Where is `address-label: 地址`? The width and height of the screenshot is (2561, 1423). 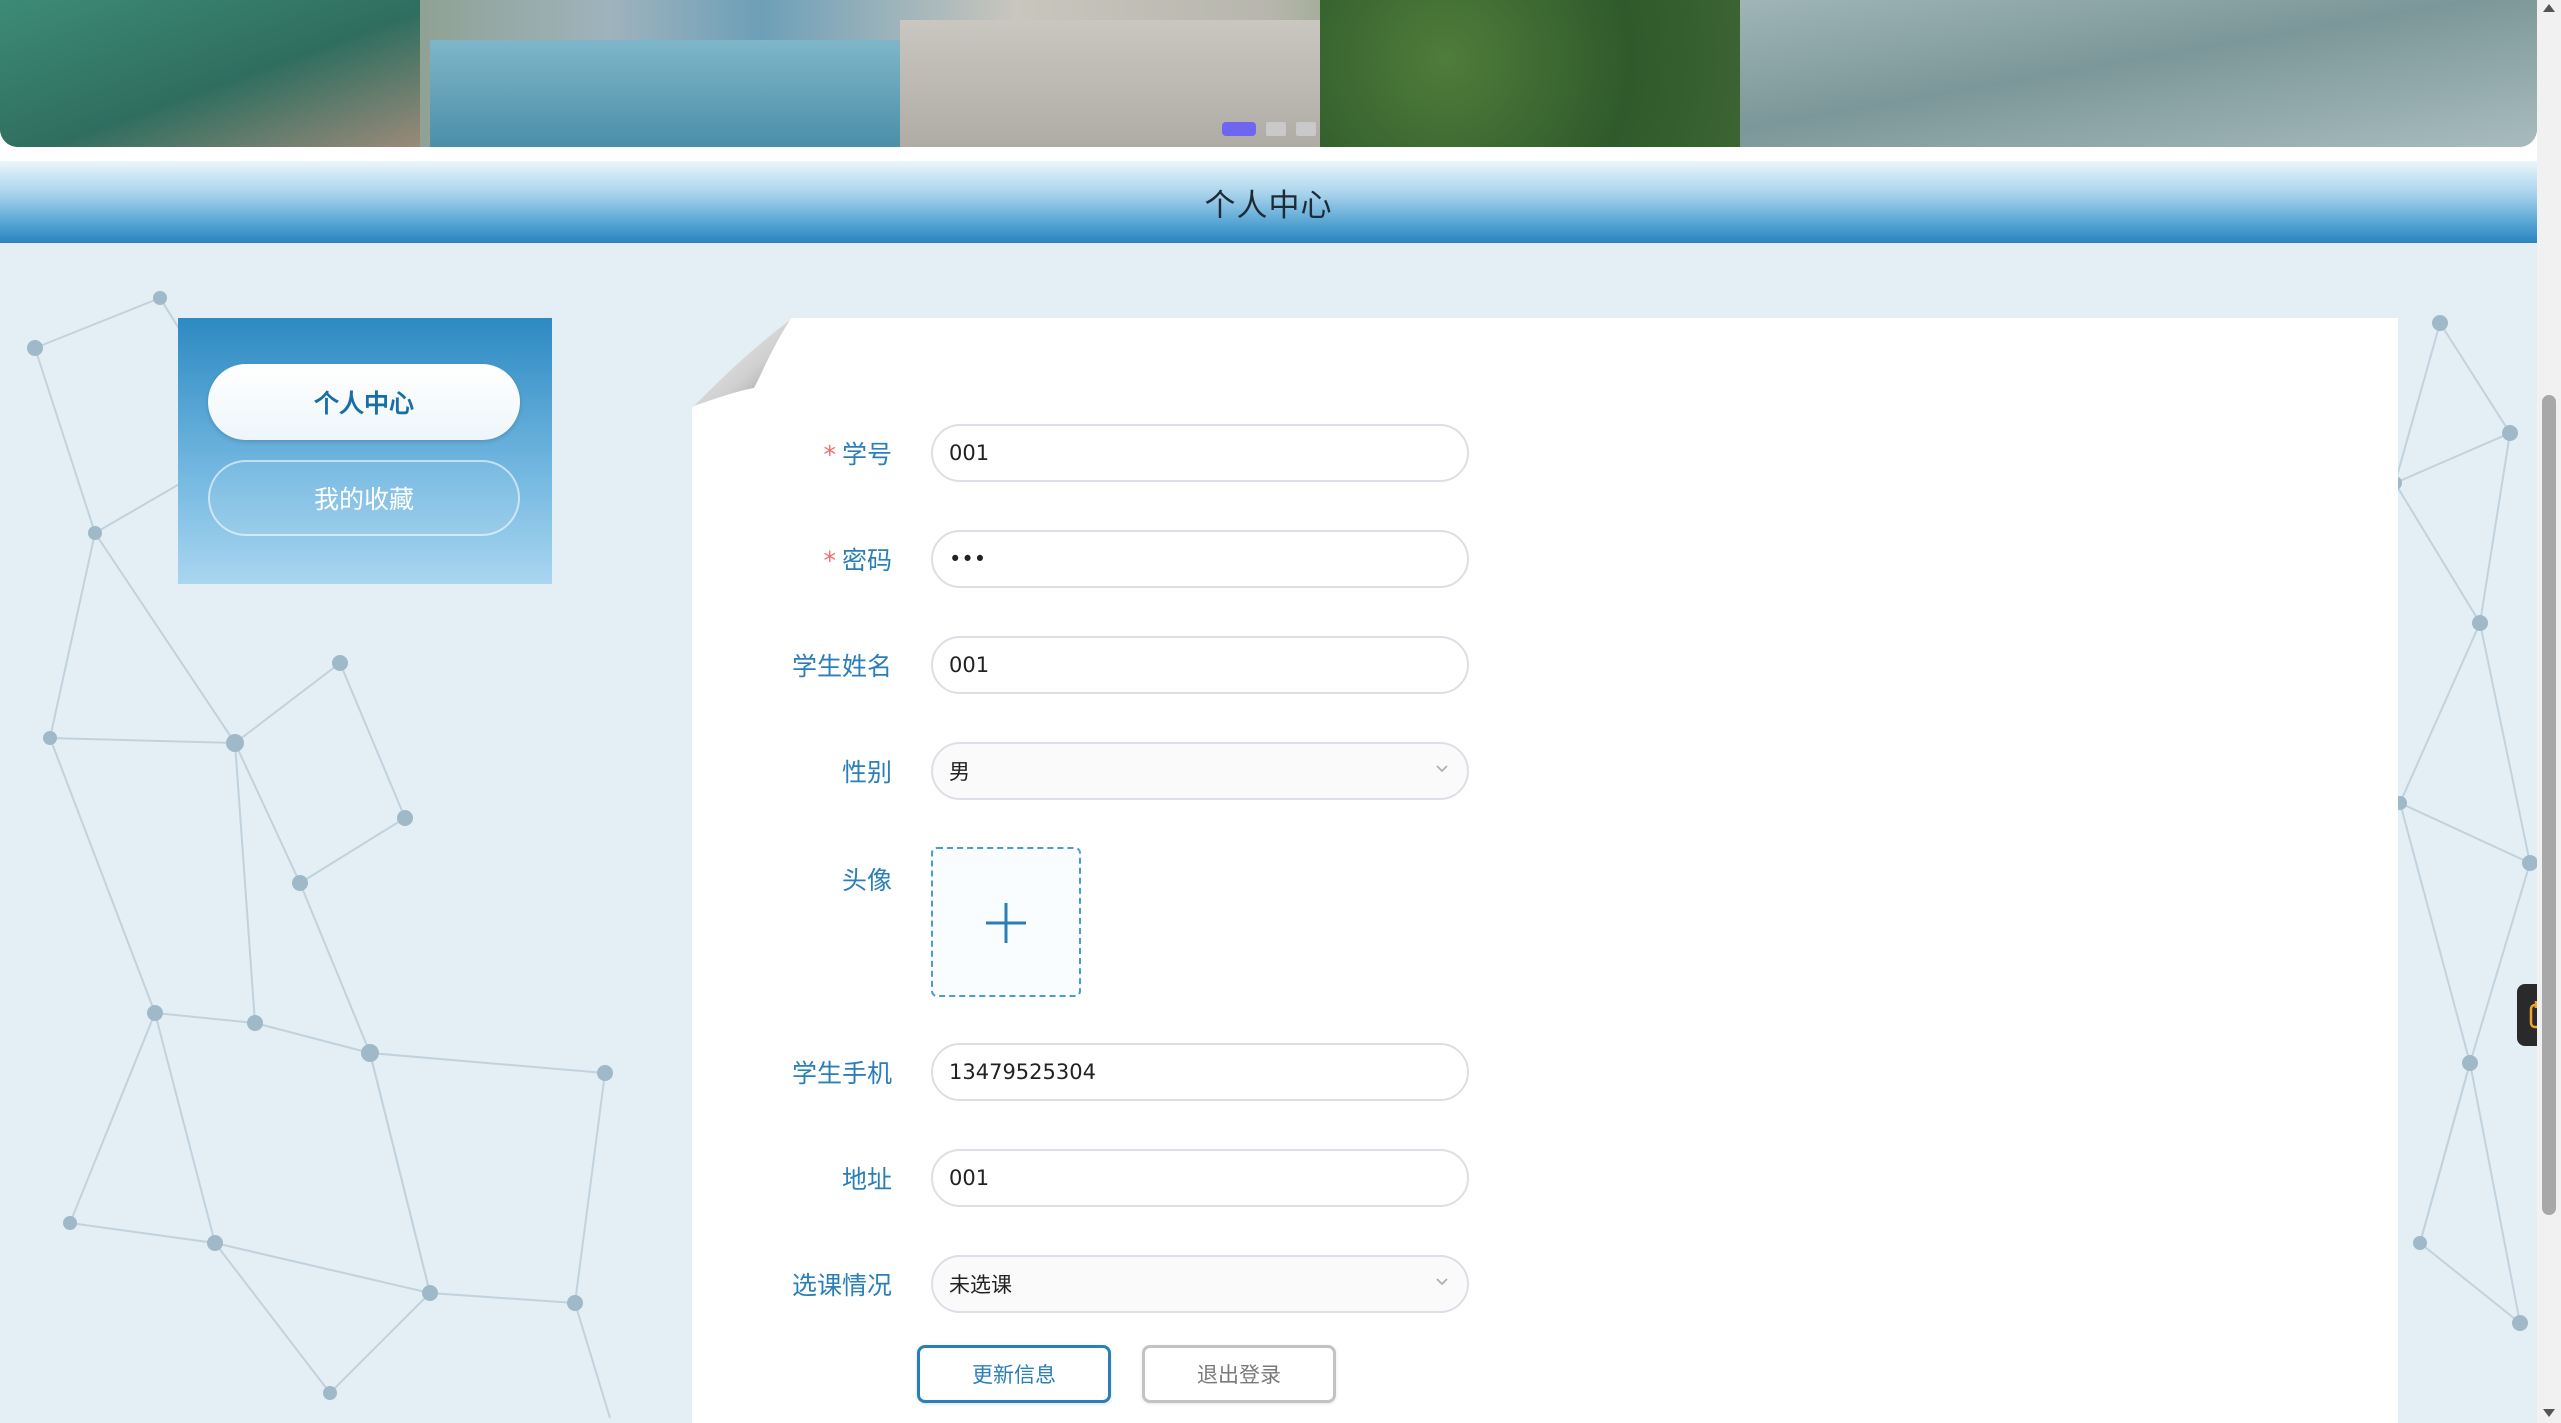
address-label: 地址 is located at coordinates (866, 1179).